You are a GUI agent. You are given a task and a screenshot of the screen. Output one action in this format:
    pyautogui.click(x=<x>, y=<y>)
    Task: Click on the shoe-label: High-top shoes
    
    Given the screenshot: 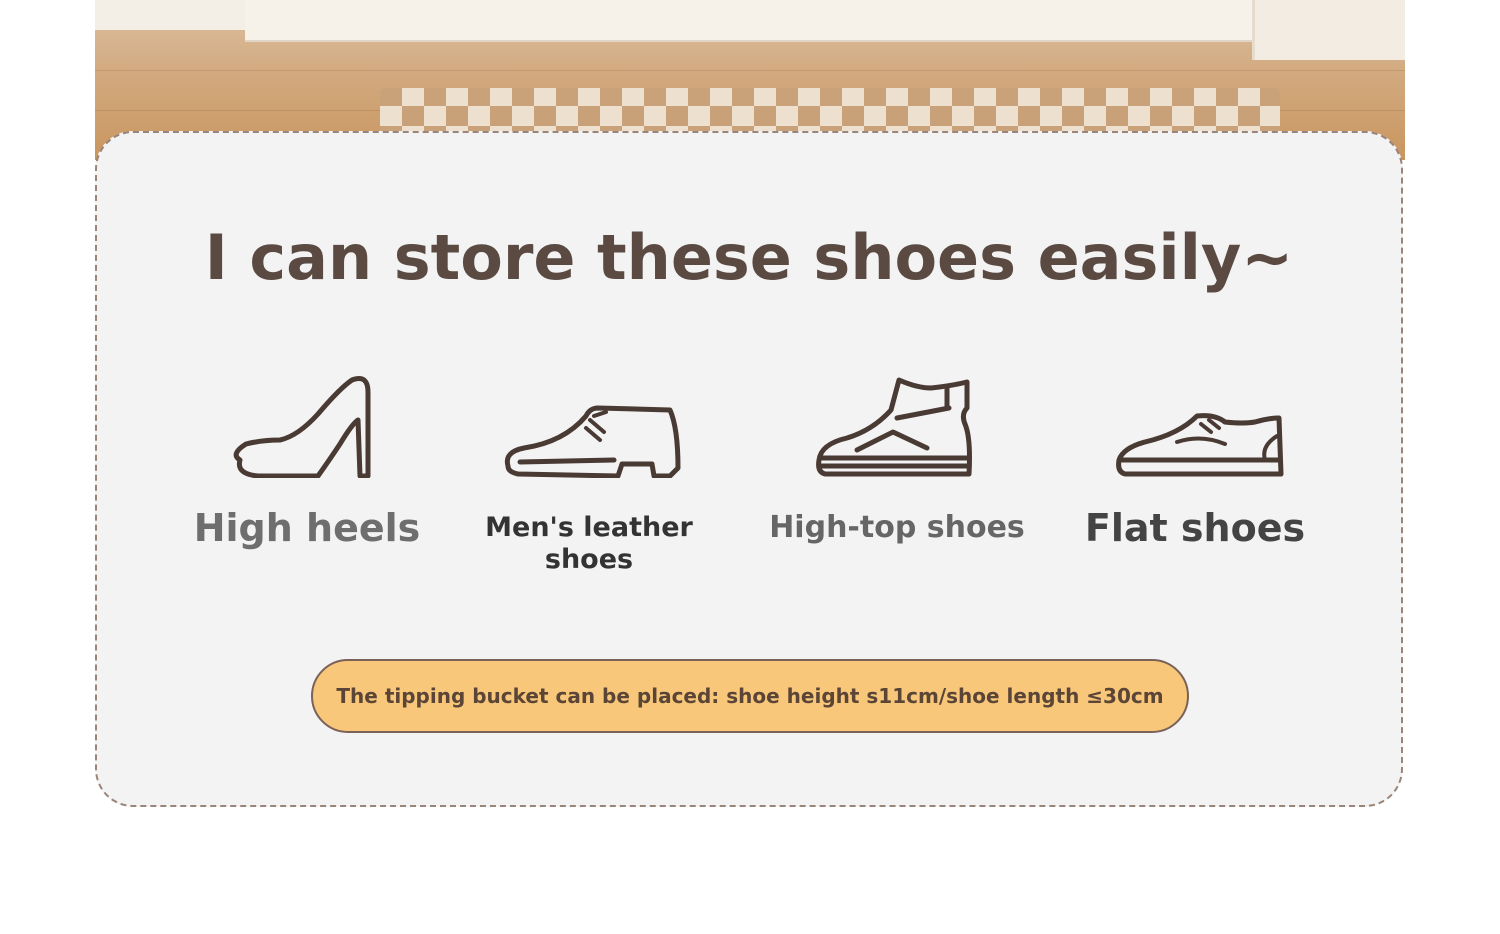 What is the action you would take?
    pyautogui.click(x=897, y=527)
    